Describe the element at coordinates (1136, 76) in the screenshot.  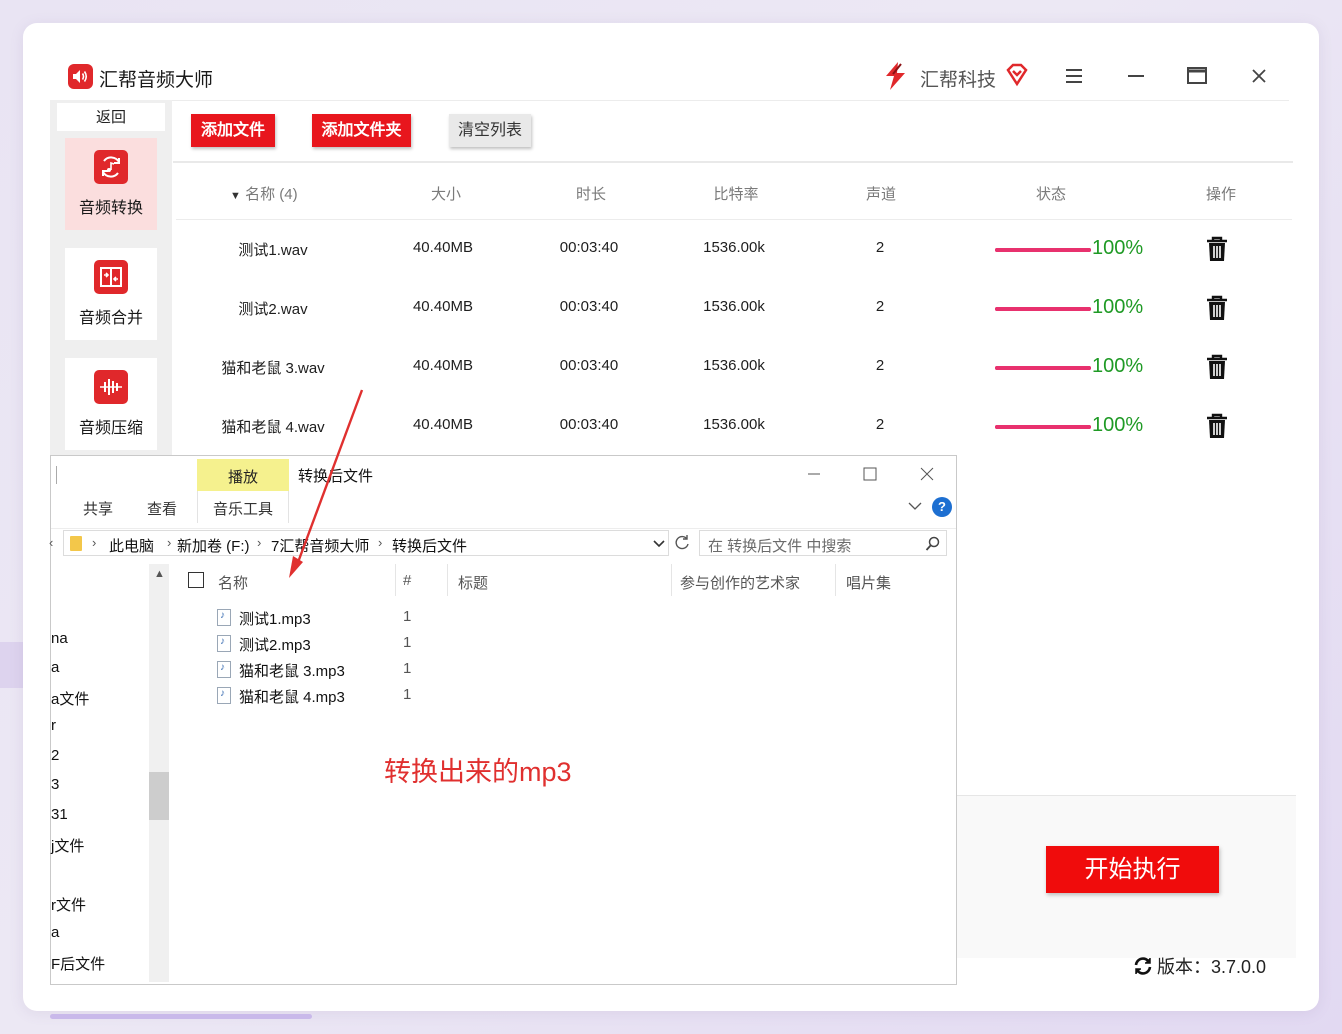
I see `minimize-icon` at that location.